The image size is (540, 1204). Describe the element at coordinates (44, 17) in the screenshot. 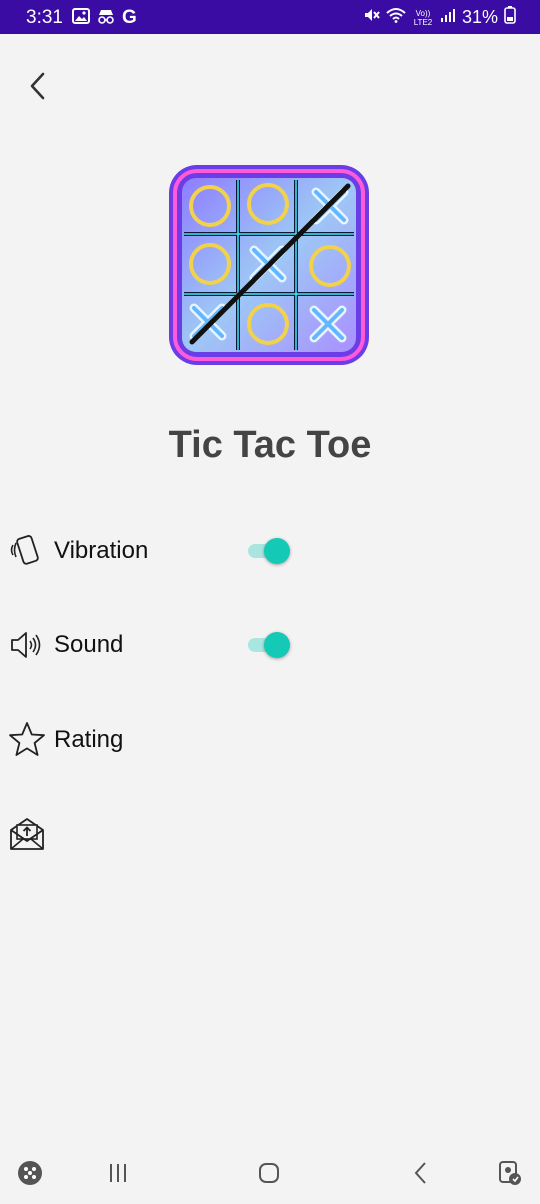

I see `status-time: 3:31` at that location.